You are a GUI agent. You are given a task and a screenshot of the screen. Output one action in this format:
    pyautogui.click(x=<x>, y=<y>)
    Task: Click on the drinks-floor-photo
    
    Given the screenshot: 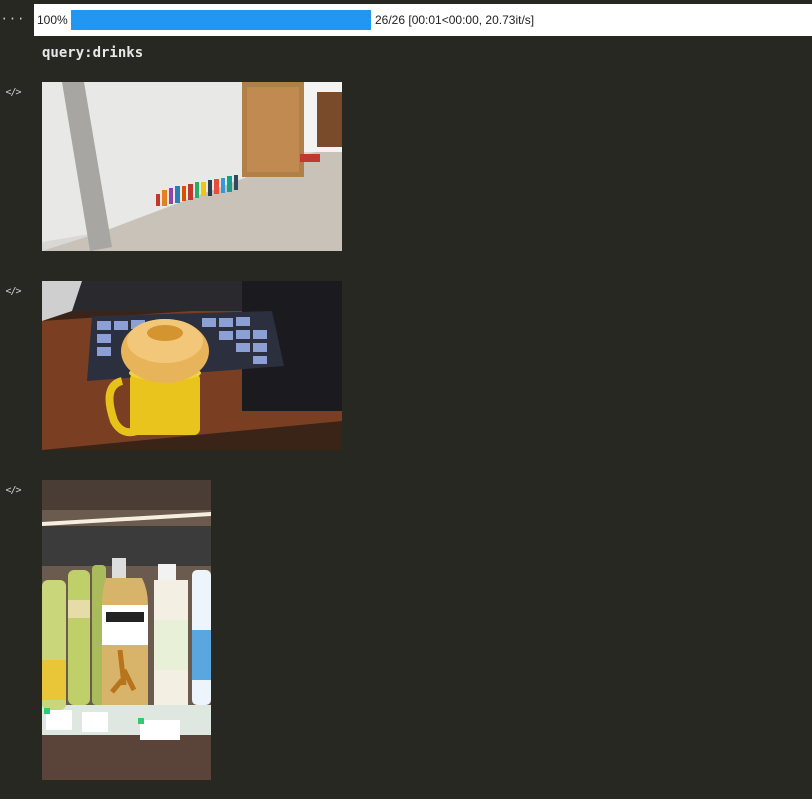 What is the action you would take?
    pyautogui.click(x=192, y=166)
    